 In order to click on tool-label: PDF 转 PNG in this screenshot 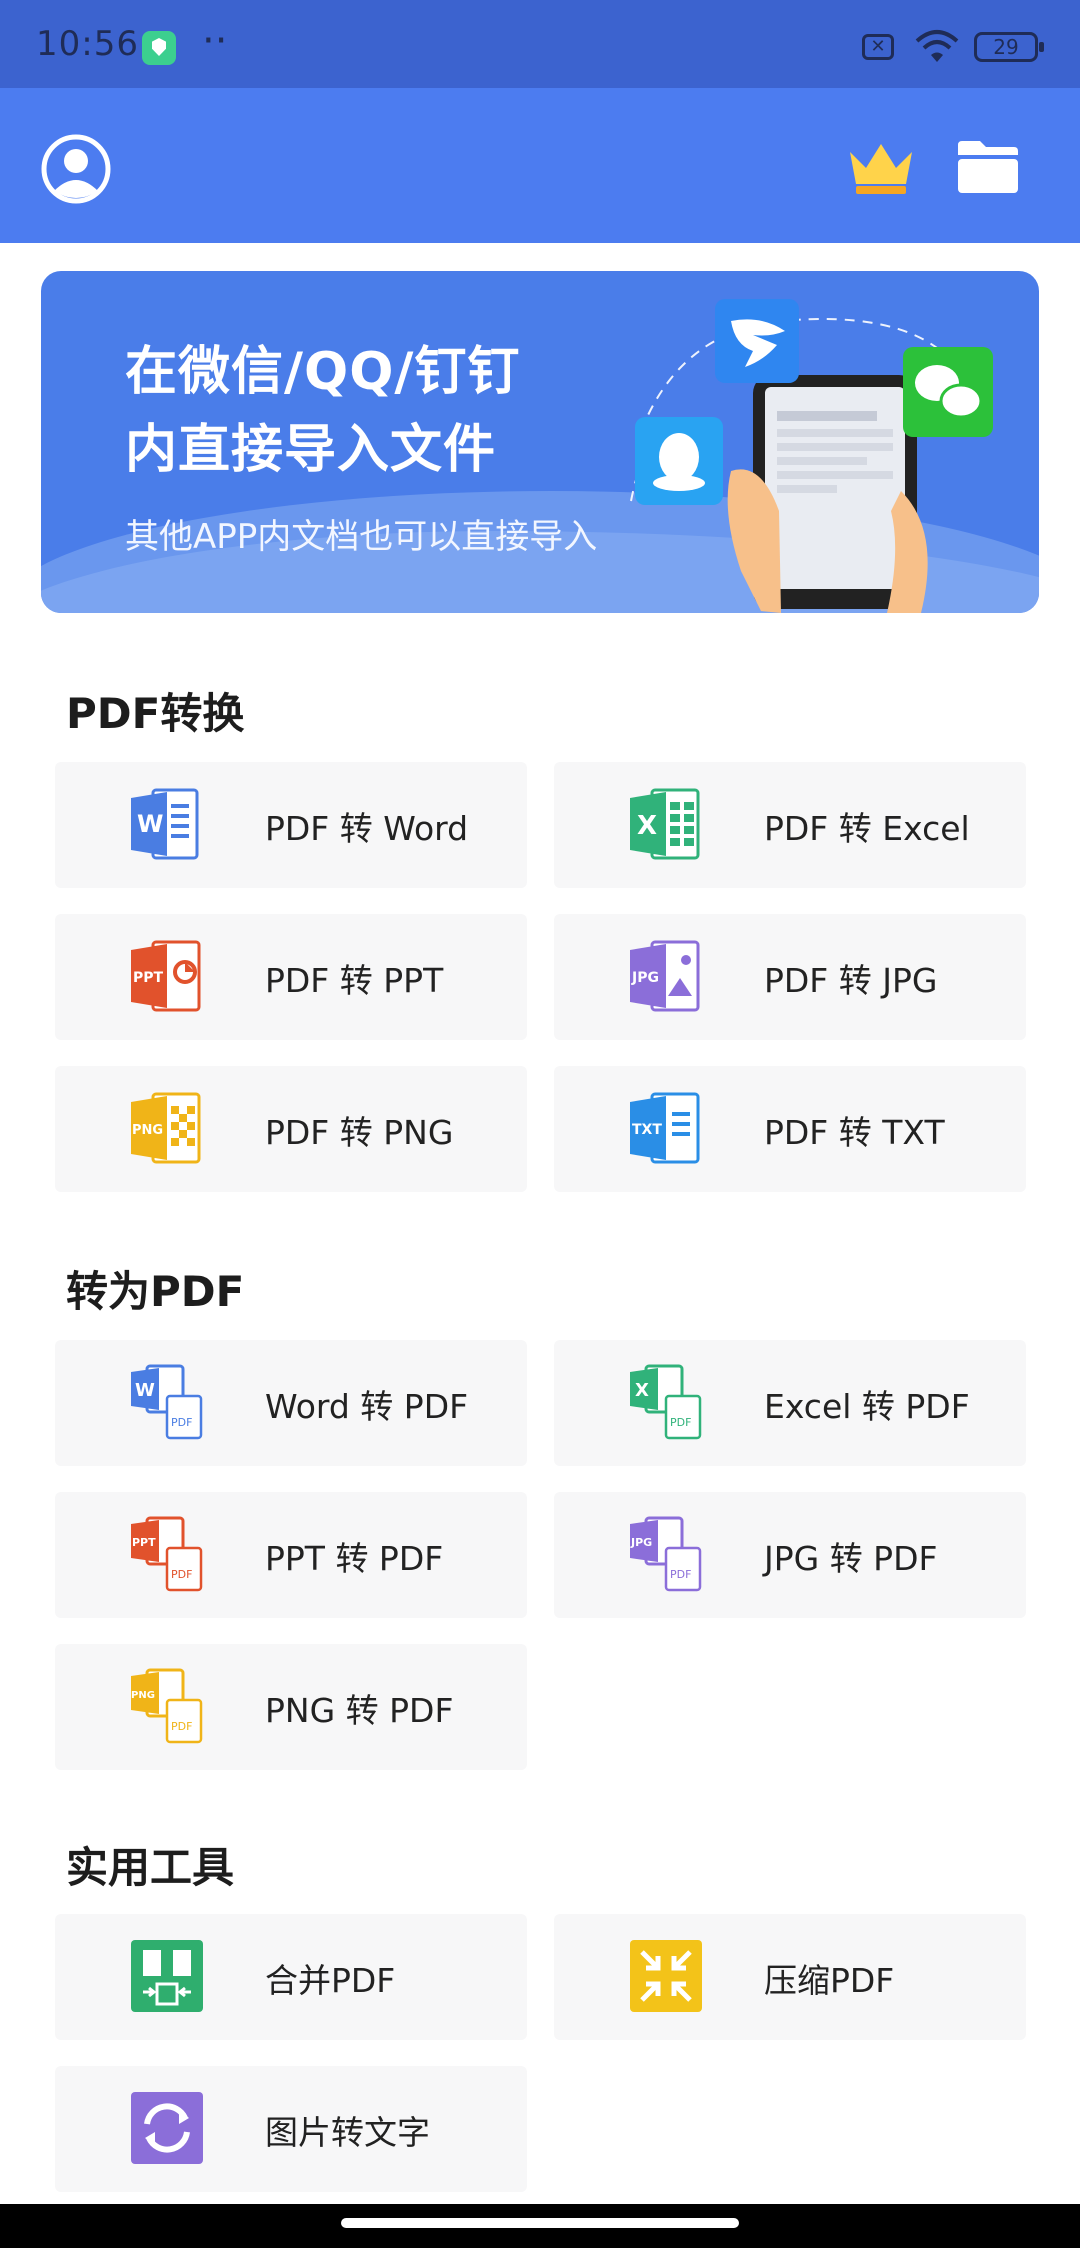, I will do `click(359, 1132)`.